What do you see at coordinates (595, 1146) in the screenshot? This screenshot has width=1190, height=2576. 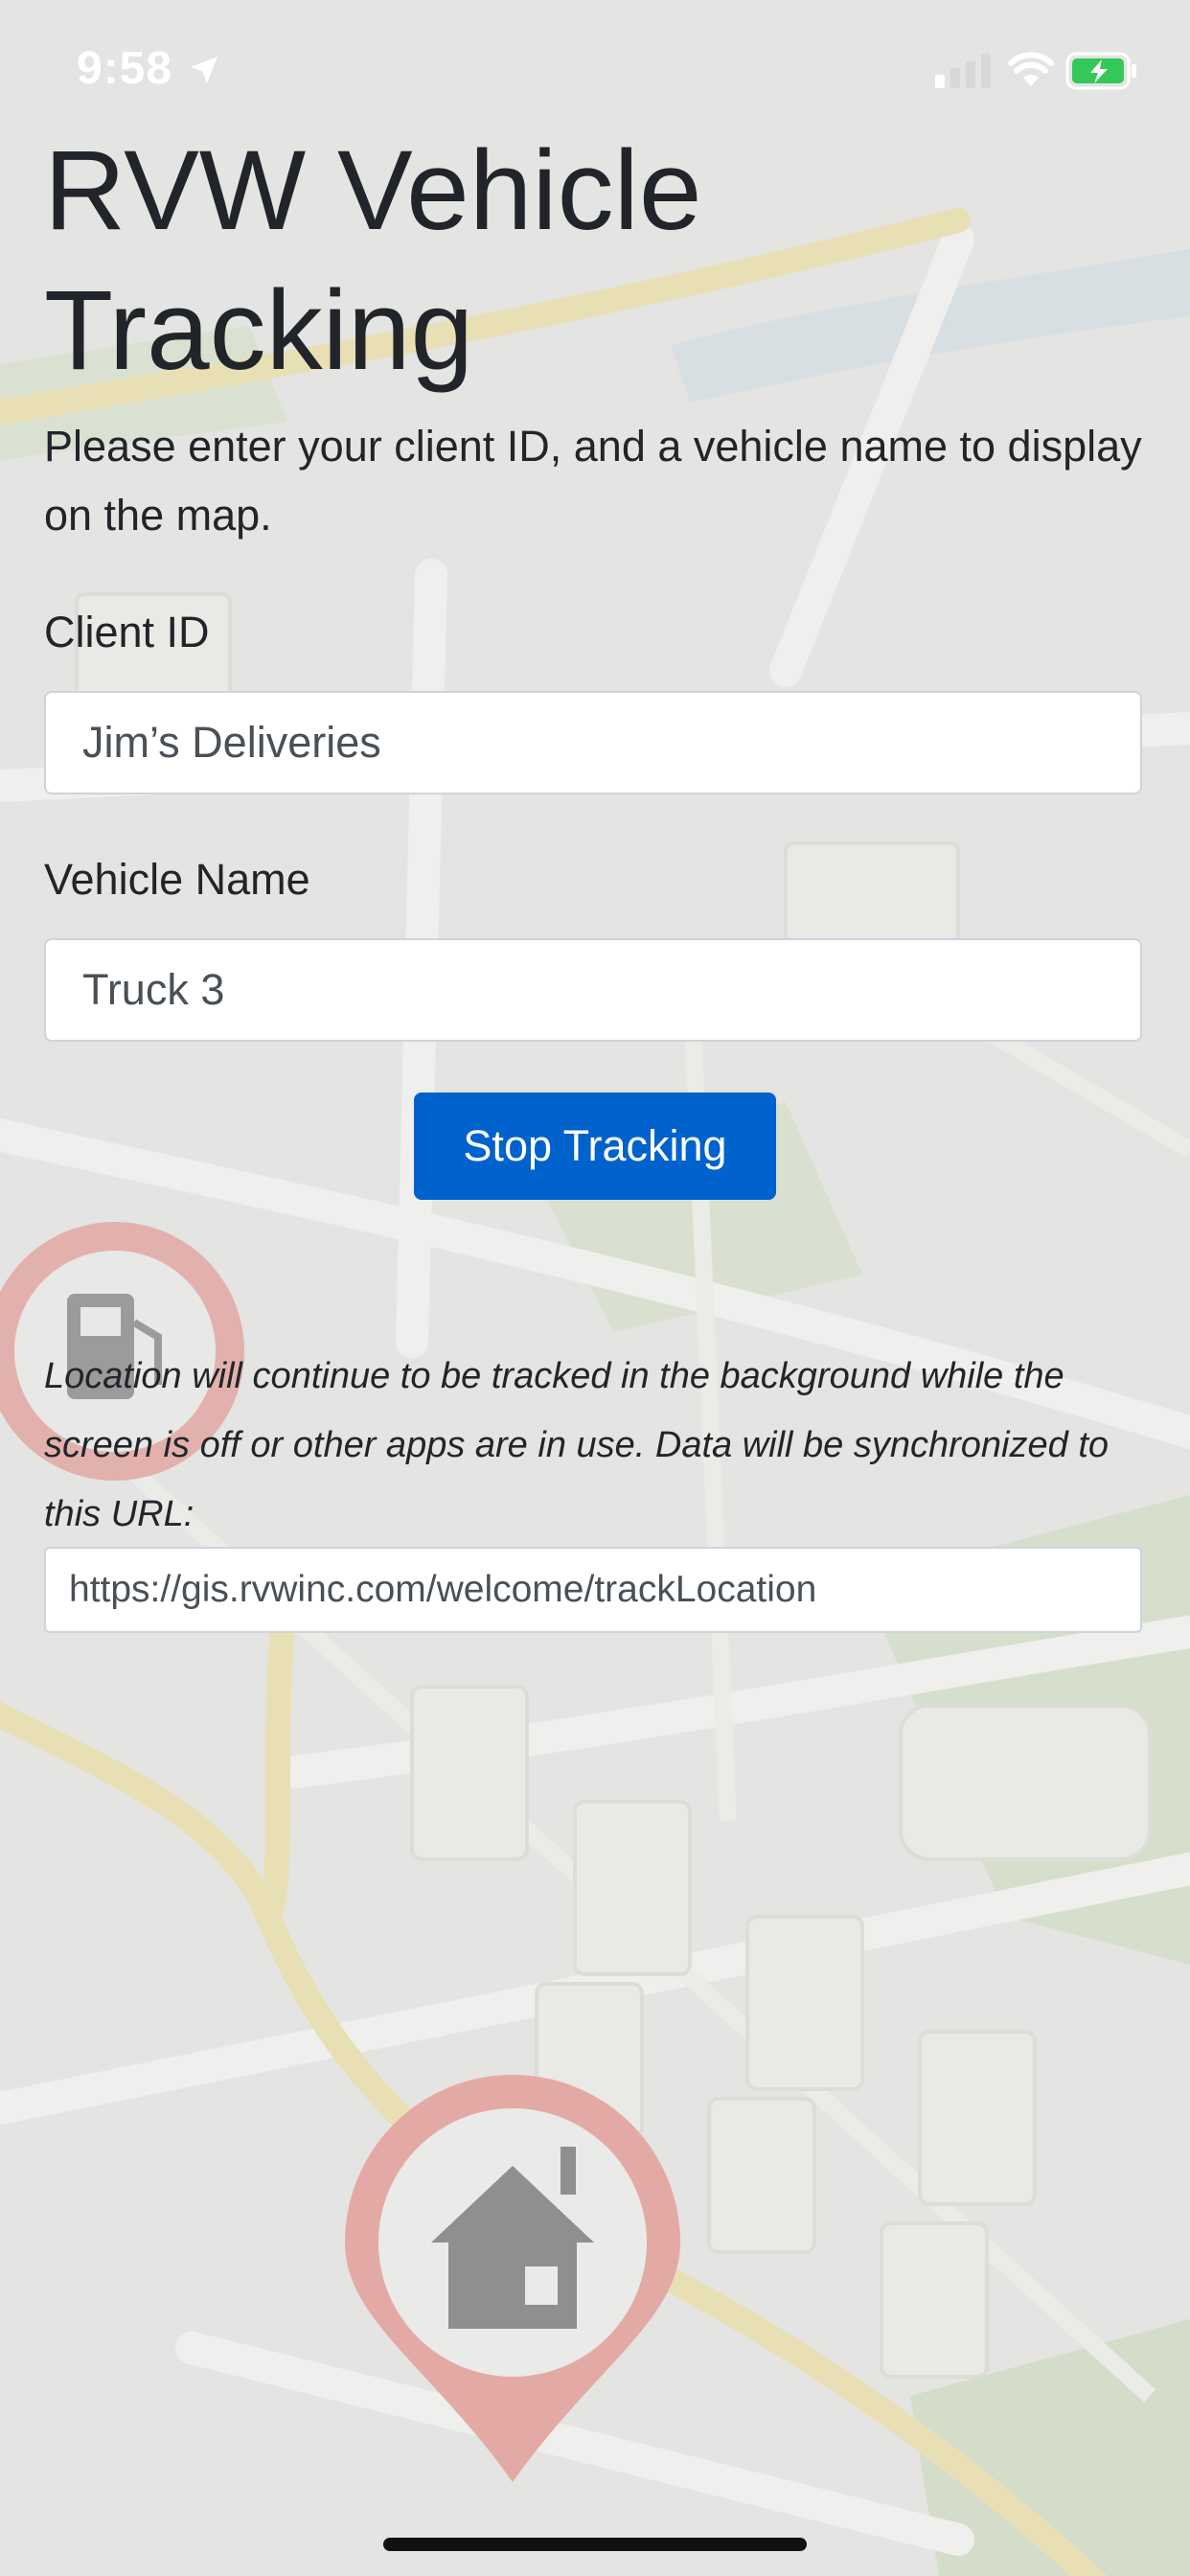 I see `stop-tracking-button: Stop Tracking` at bounding box center [595, 1146].